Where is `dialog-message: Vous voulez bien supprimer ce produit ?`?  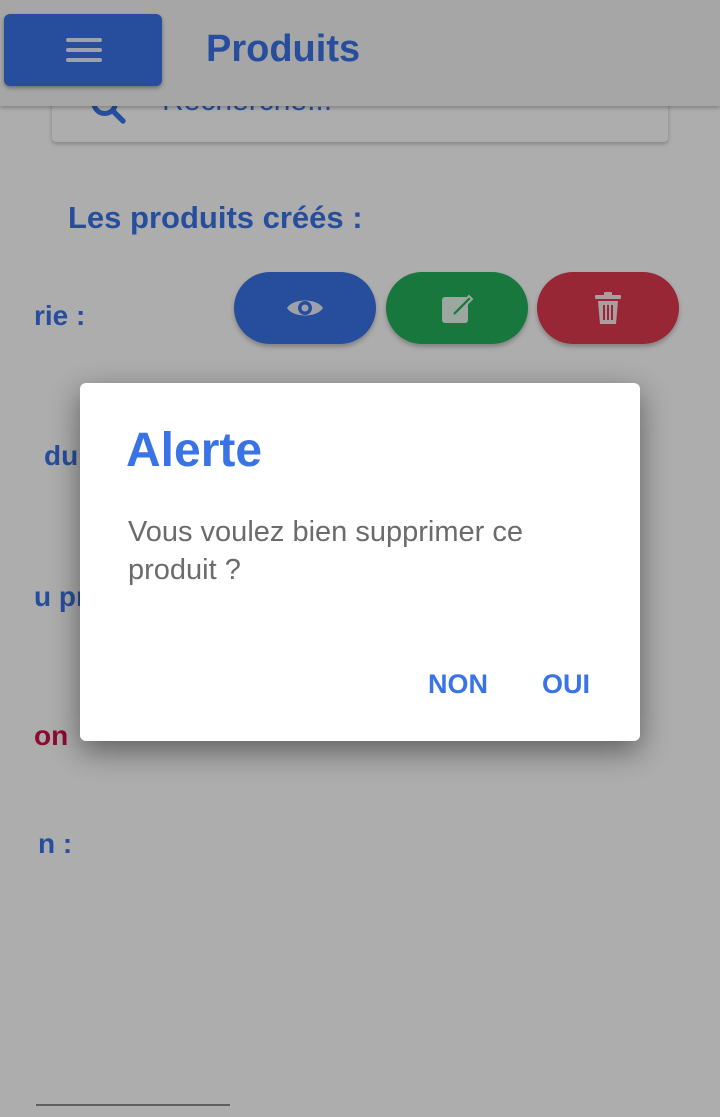
dialog-message: Vous voulez bien supprimer ce produit ? is located at coordinates (325, 551).